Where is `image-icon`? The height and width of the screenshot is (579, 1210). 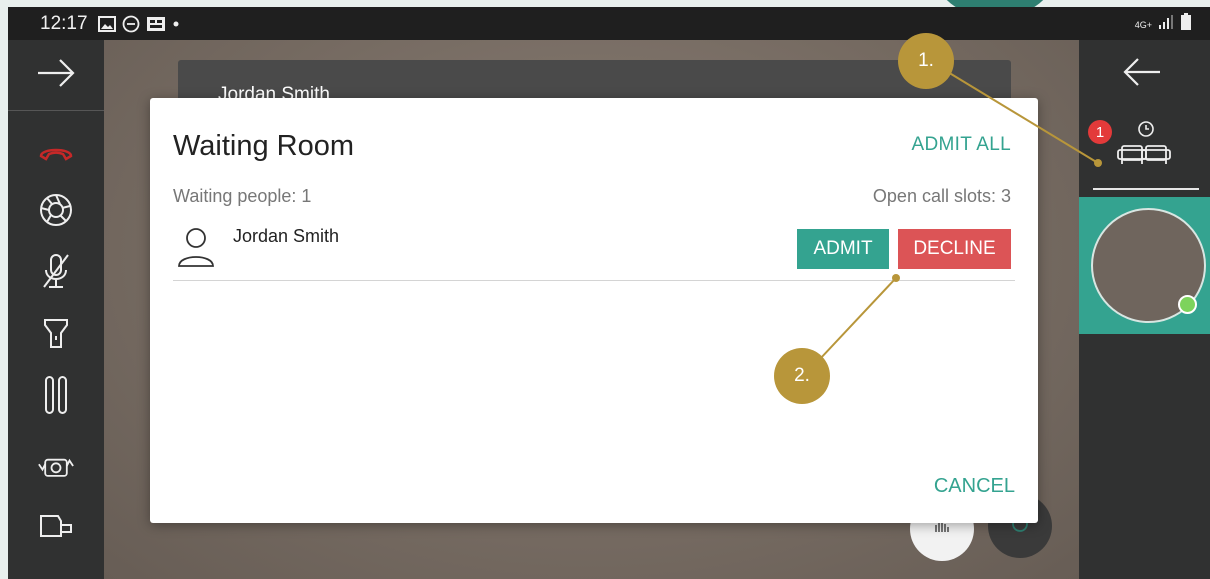 image-icon is located at coordinates (106, 23).